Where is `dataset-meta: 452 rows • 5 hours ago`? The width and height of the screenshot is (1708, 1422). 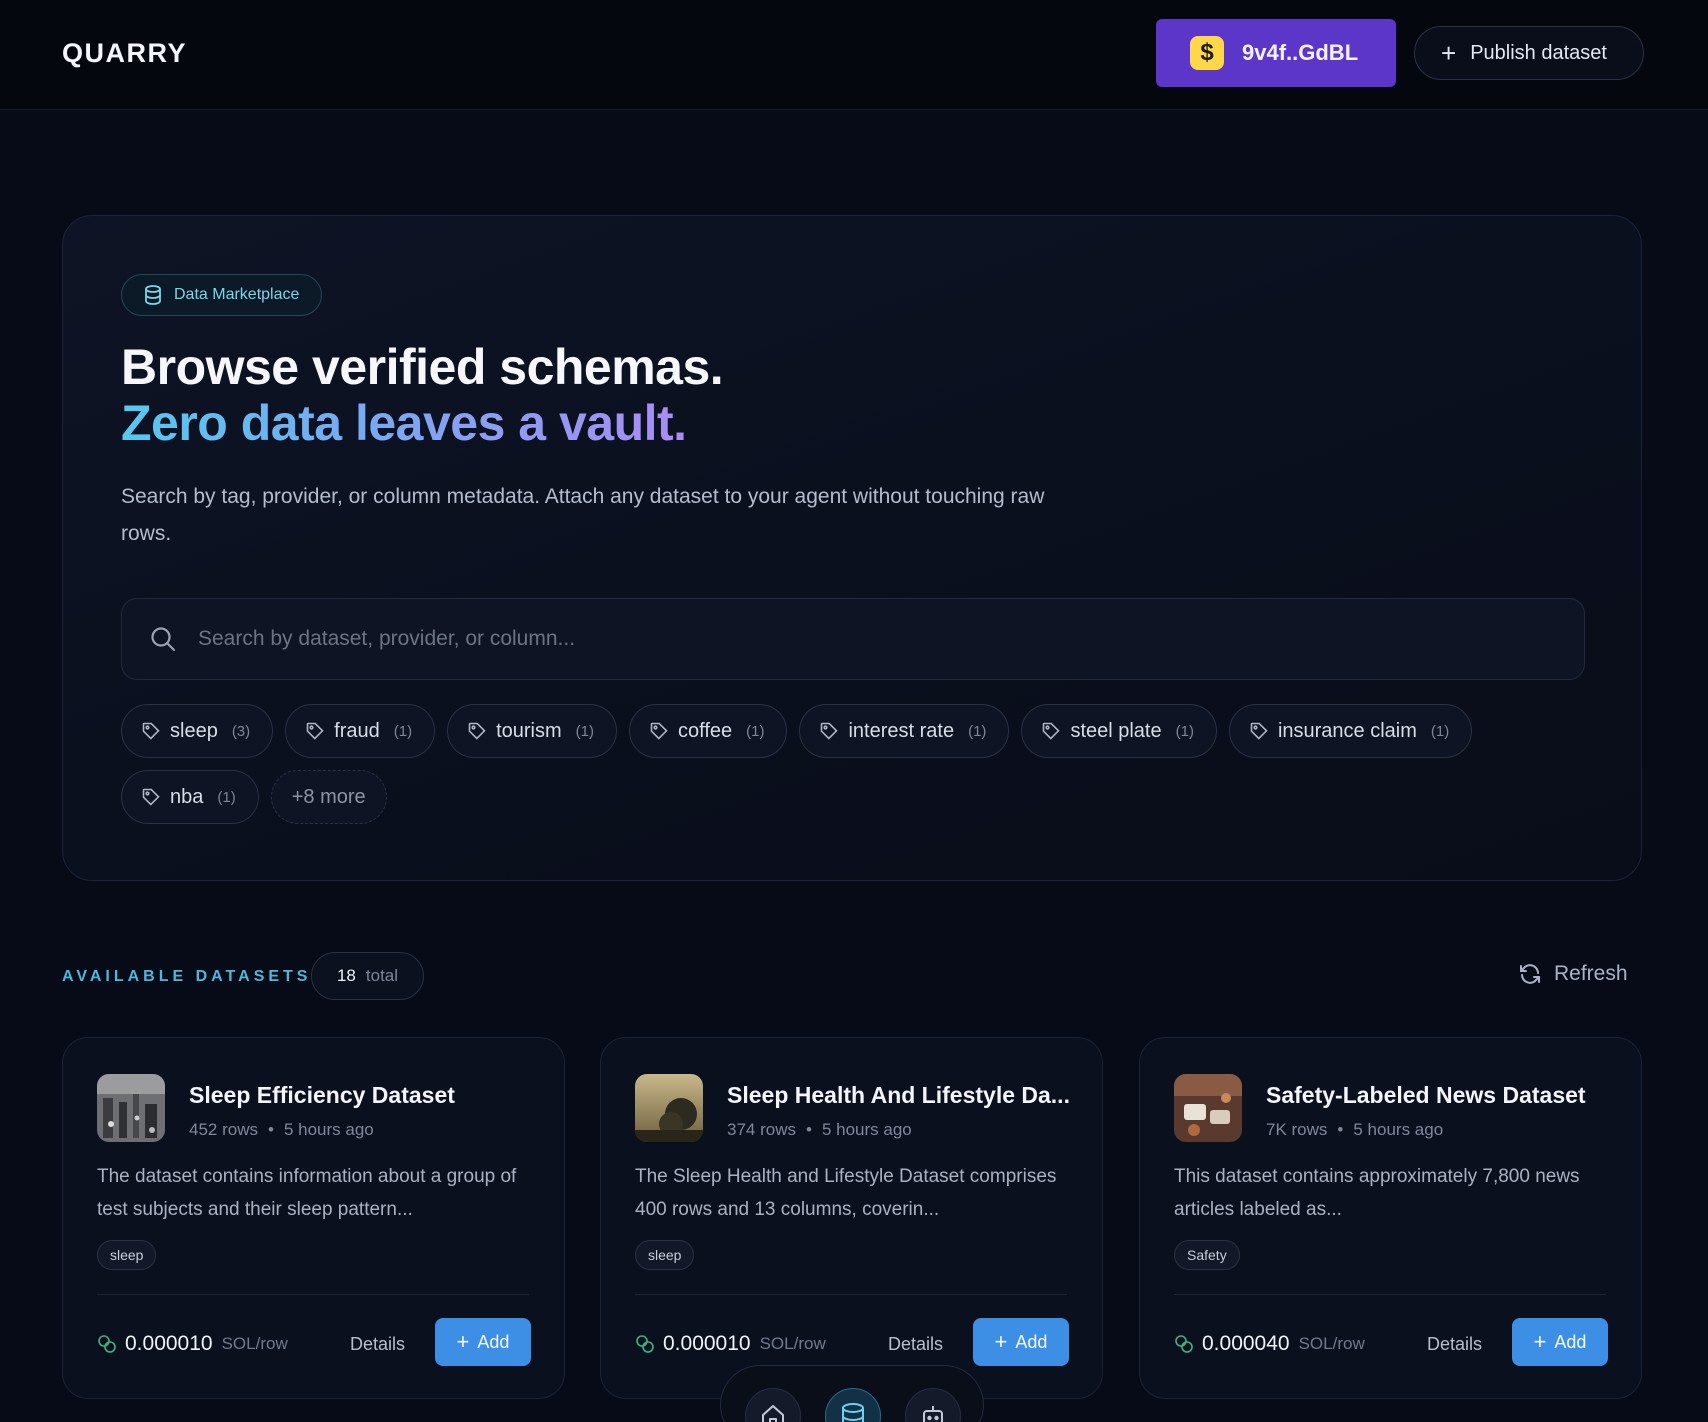
dataset-meta: 452 rows • 5 hours ago is located at coordinates (281, 1130).